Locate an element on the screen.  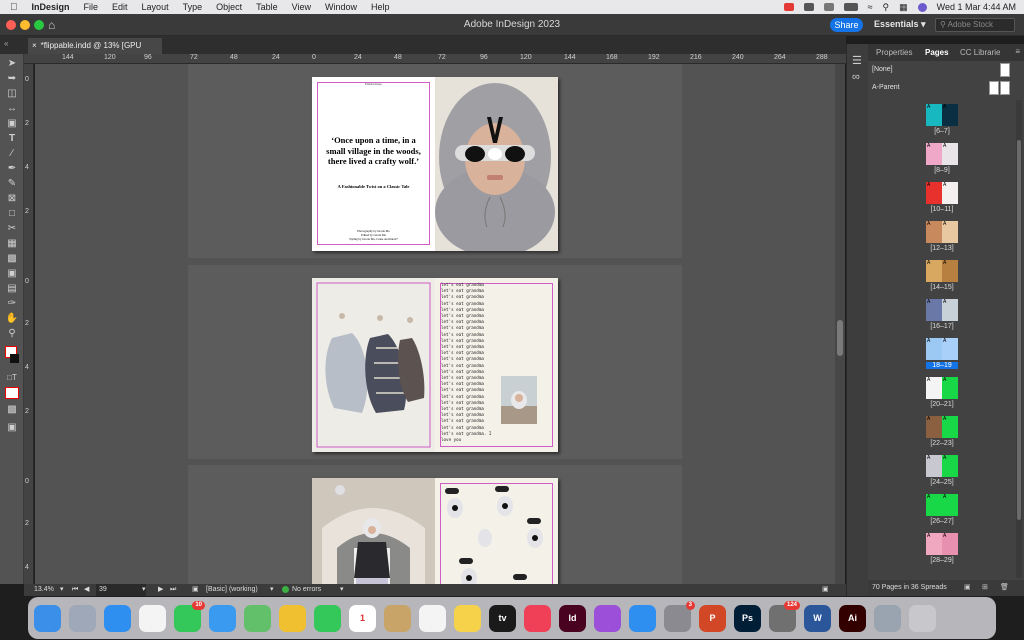
stroke-swatch-icon is located at coordinates (14, 358).